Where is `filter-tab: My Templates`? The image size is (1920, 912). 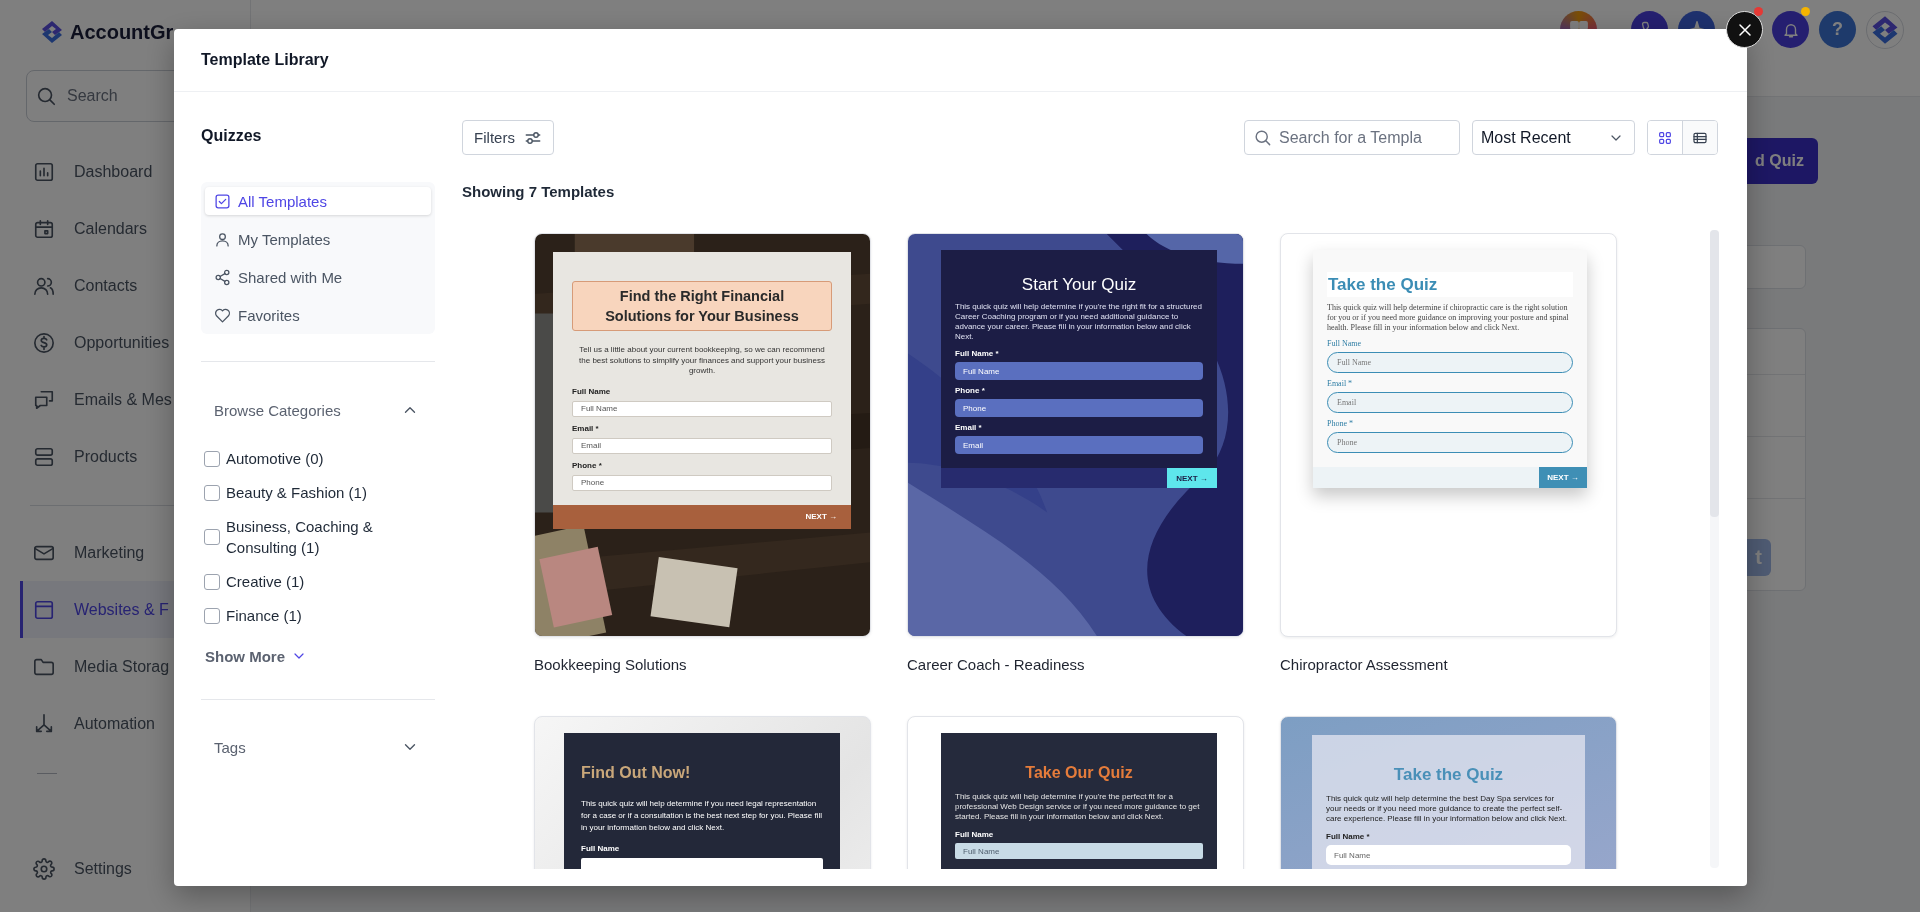
filter-tab: My Templates is located at coordinates (318, 239).